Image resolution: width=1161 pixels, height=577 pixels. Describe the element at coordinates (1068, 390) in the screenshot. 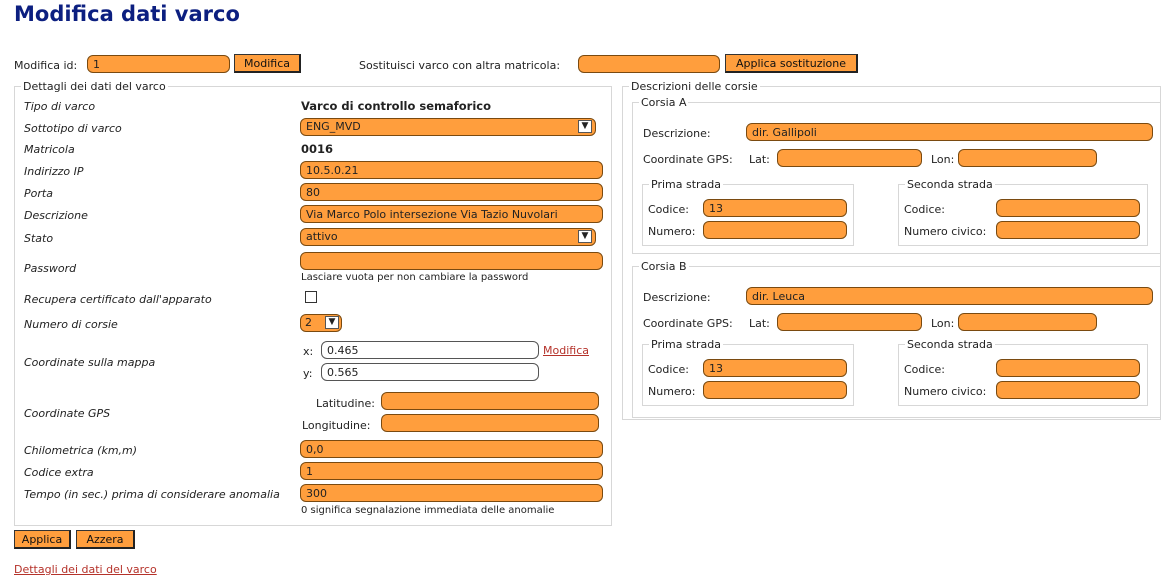

I see `corsia-b-seconda-civico-input` at that location.